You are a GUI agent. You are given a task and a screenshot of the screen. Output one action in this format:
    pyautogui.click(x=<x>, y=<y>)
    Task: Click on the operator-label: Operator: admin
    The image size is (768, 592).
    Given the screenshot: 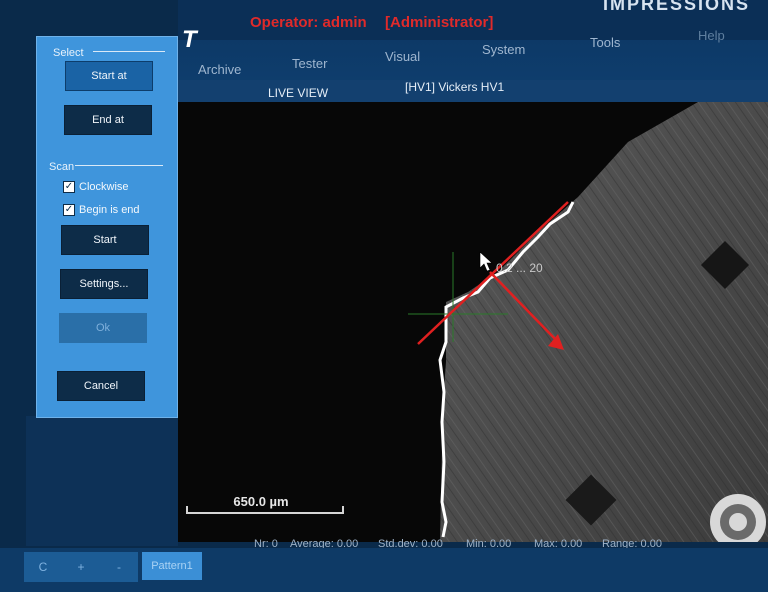 What is the action you would take?
    pyautogui.click(x=308, y=22)
    